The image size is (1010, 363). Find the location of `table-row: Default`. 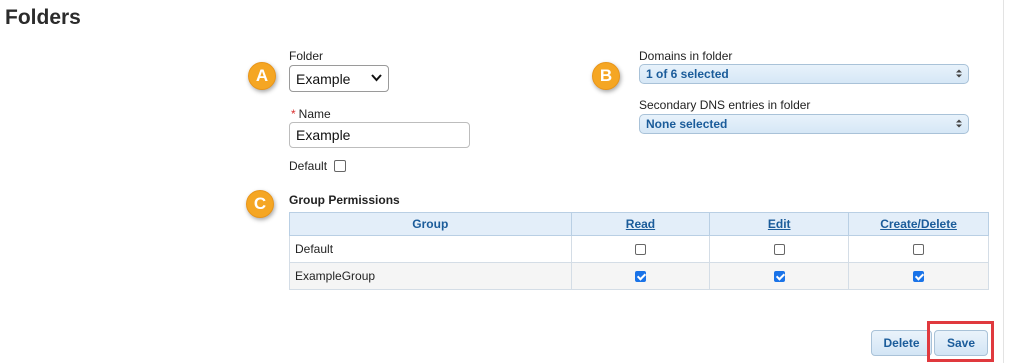

table-row: Default is located at coordinates (639, 249).